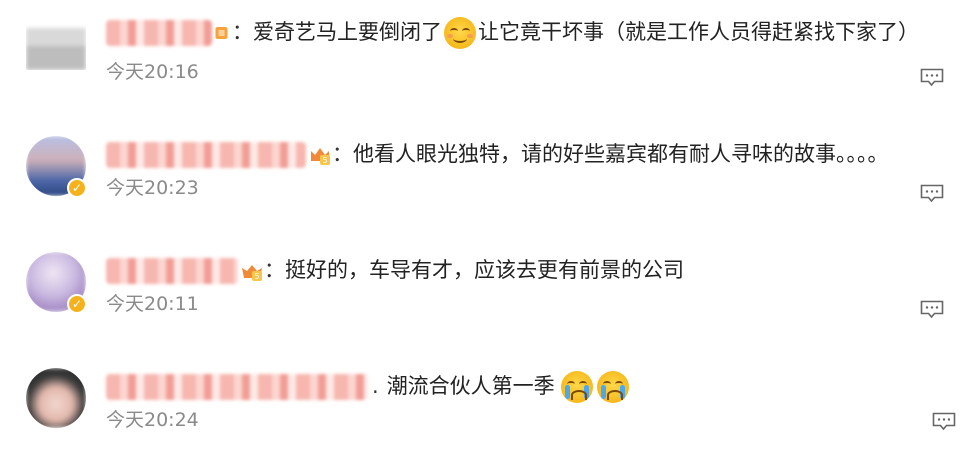 This screenshot has width=976, height=466. Describe the element at coordinates (470, 386) in the screenshot. I see `comment-text: 潮流合伙人第一季` at that location.